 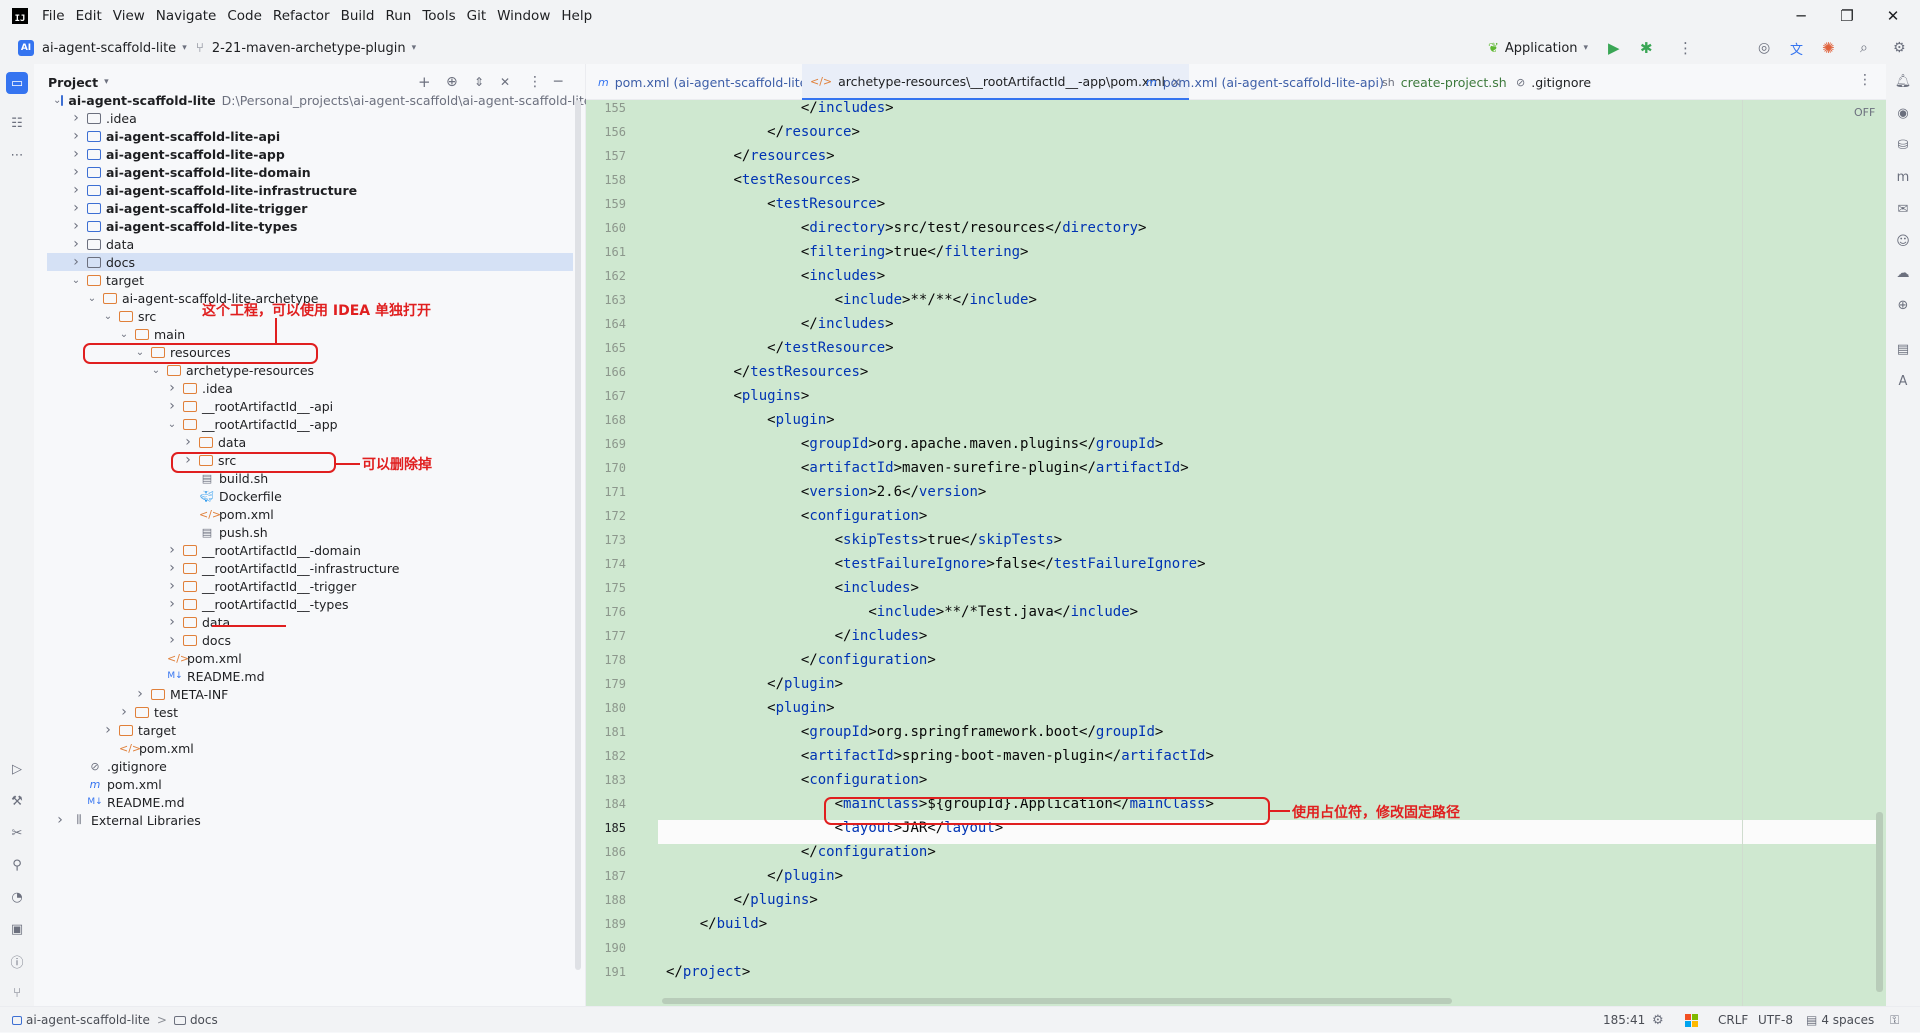 I want to click on caret-position: 185:41, so click(x=1624, y=1020).